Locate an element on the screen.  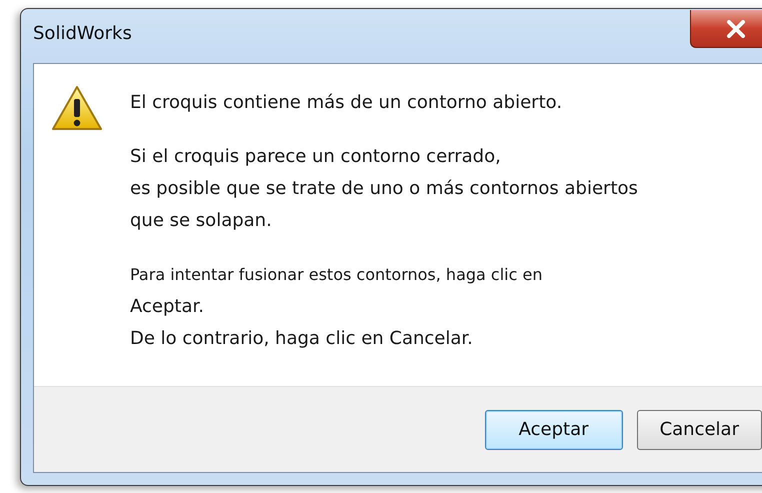
message-text: De lo contrario, haga clic en Cancelar. is located at coordinates (302, 339).